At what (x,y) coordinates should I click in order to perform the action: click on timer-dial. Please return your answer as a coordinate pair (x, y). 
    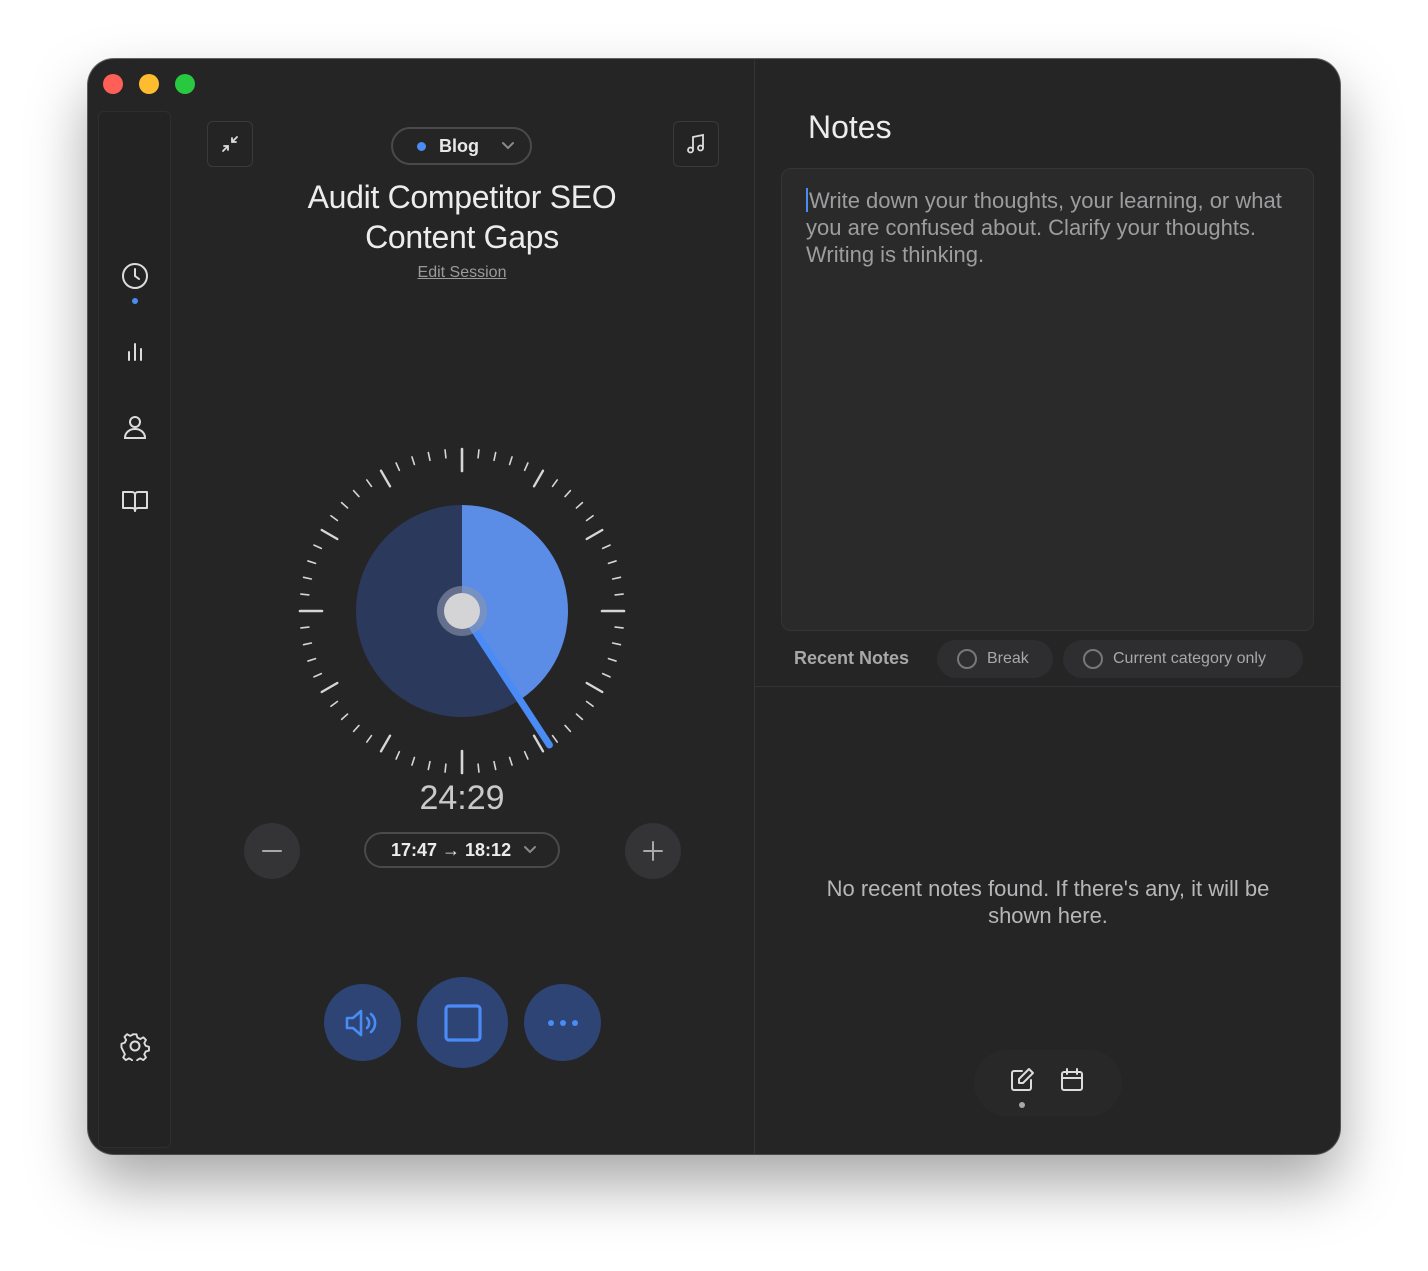
    Looking at the image, I should click on (462, 611).